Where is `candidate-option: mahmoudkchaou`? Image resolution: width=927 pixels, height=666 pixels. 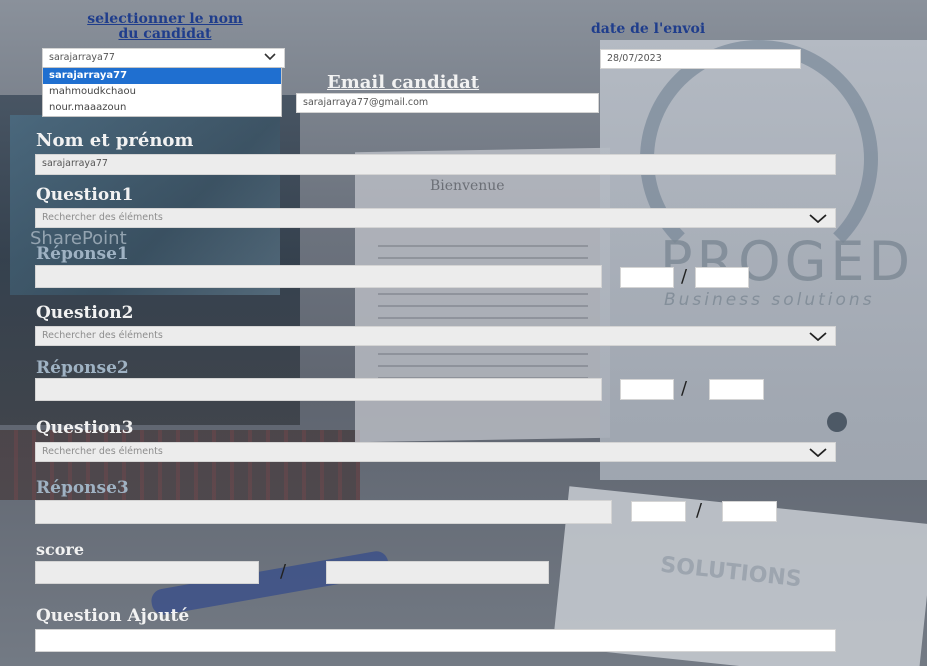
candidate-option: mahmoudkchaou is located at coordinates (162, 92).